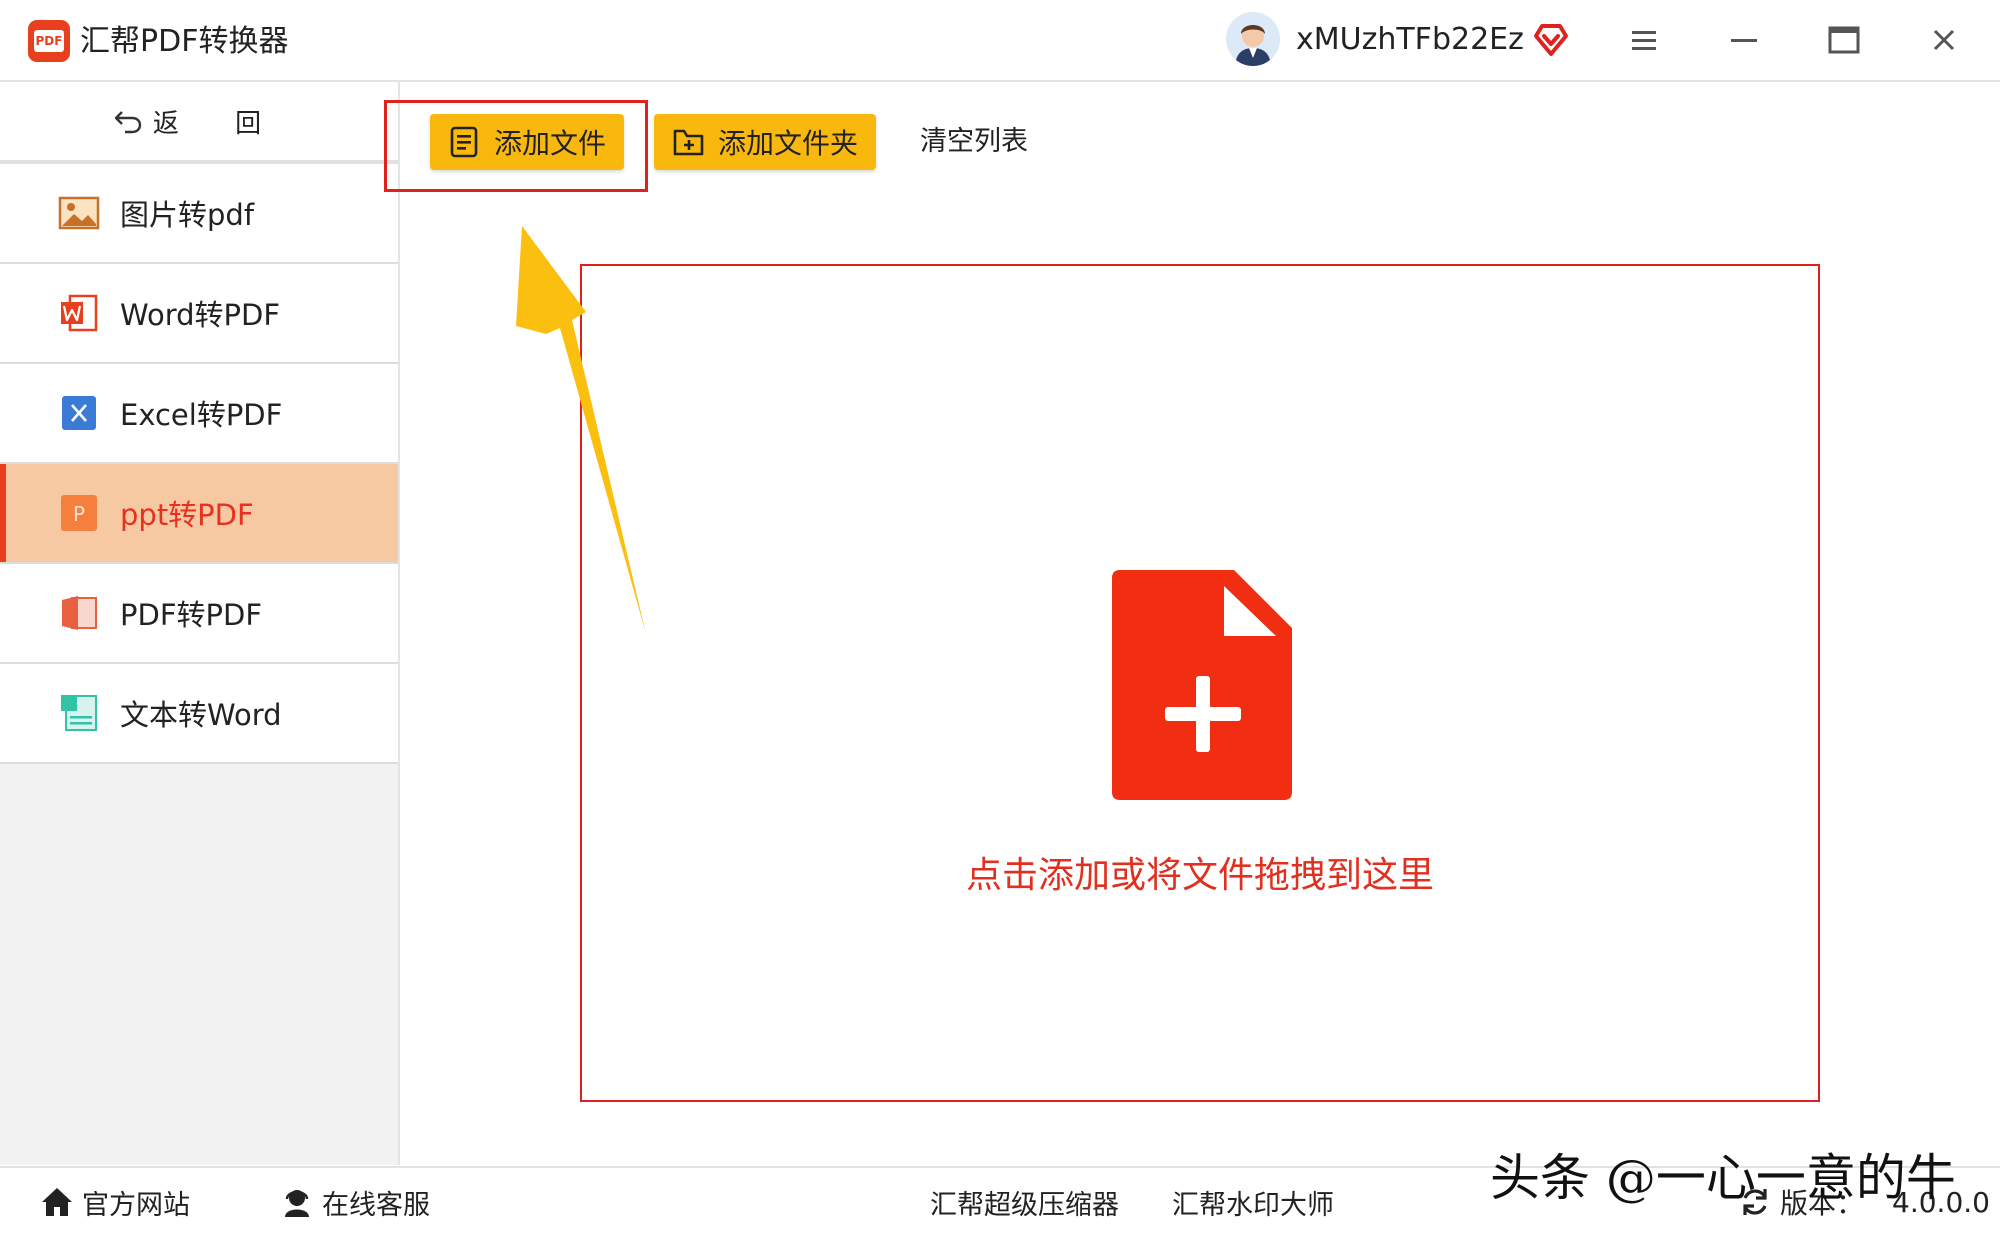  I want to click on version-info: 版本： 4.0.0.0, so click(1864, 1202).